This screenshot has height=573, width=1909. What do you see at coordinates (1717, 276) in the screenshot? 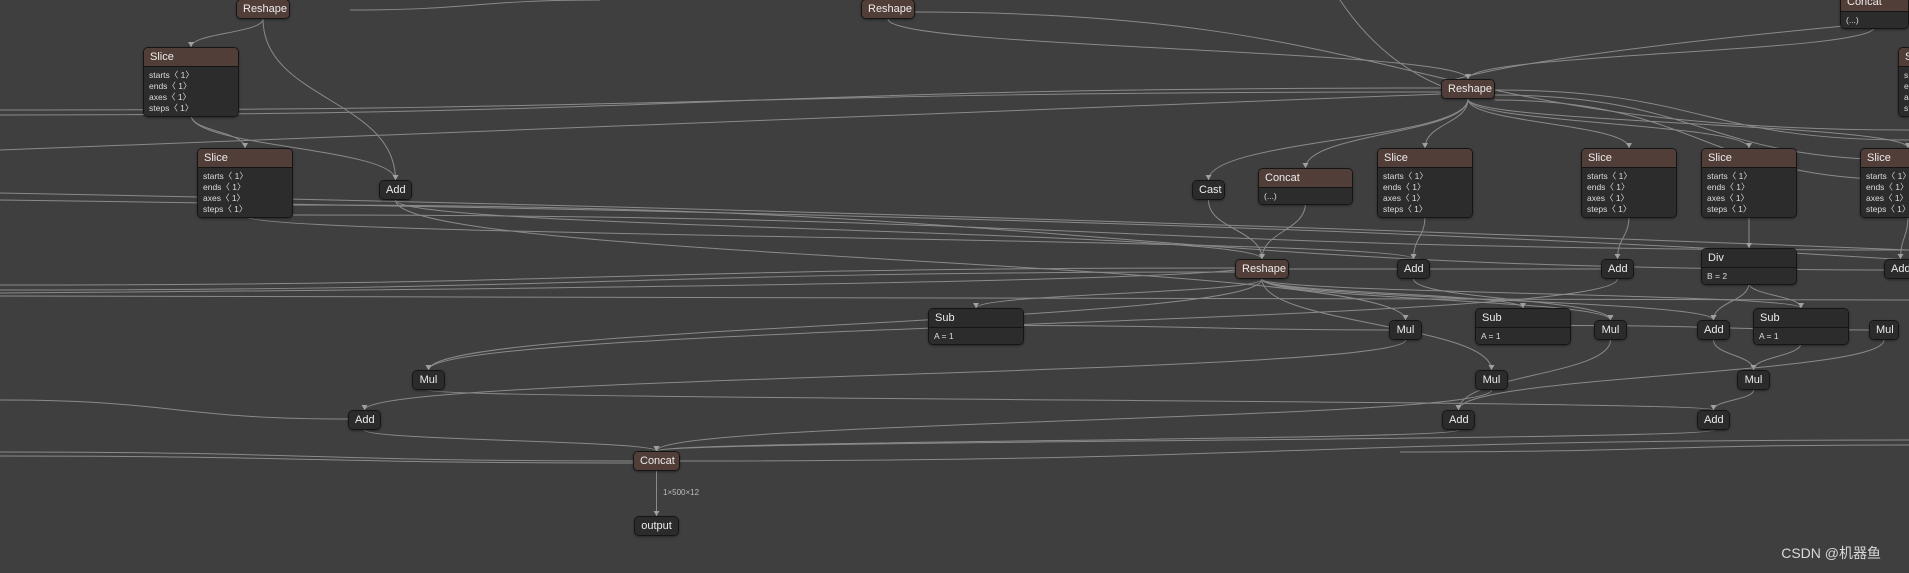
I see `node-attribute: B = 2` at bounding box center [1717, 276].